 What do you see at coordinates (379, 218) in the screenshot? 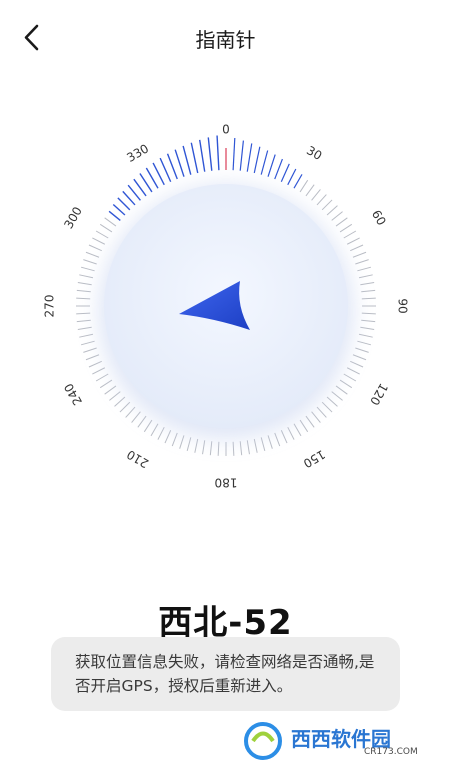
I see `degree-label: 60` at bounding box center [379, 218].